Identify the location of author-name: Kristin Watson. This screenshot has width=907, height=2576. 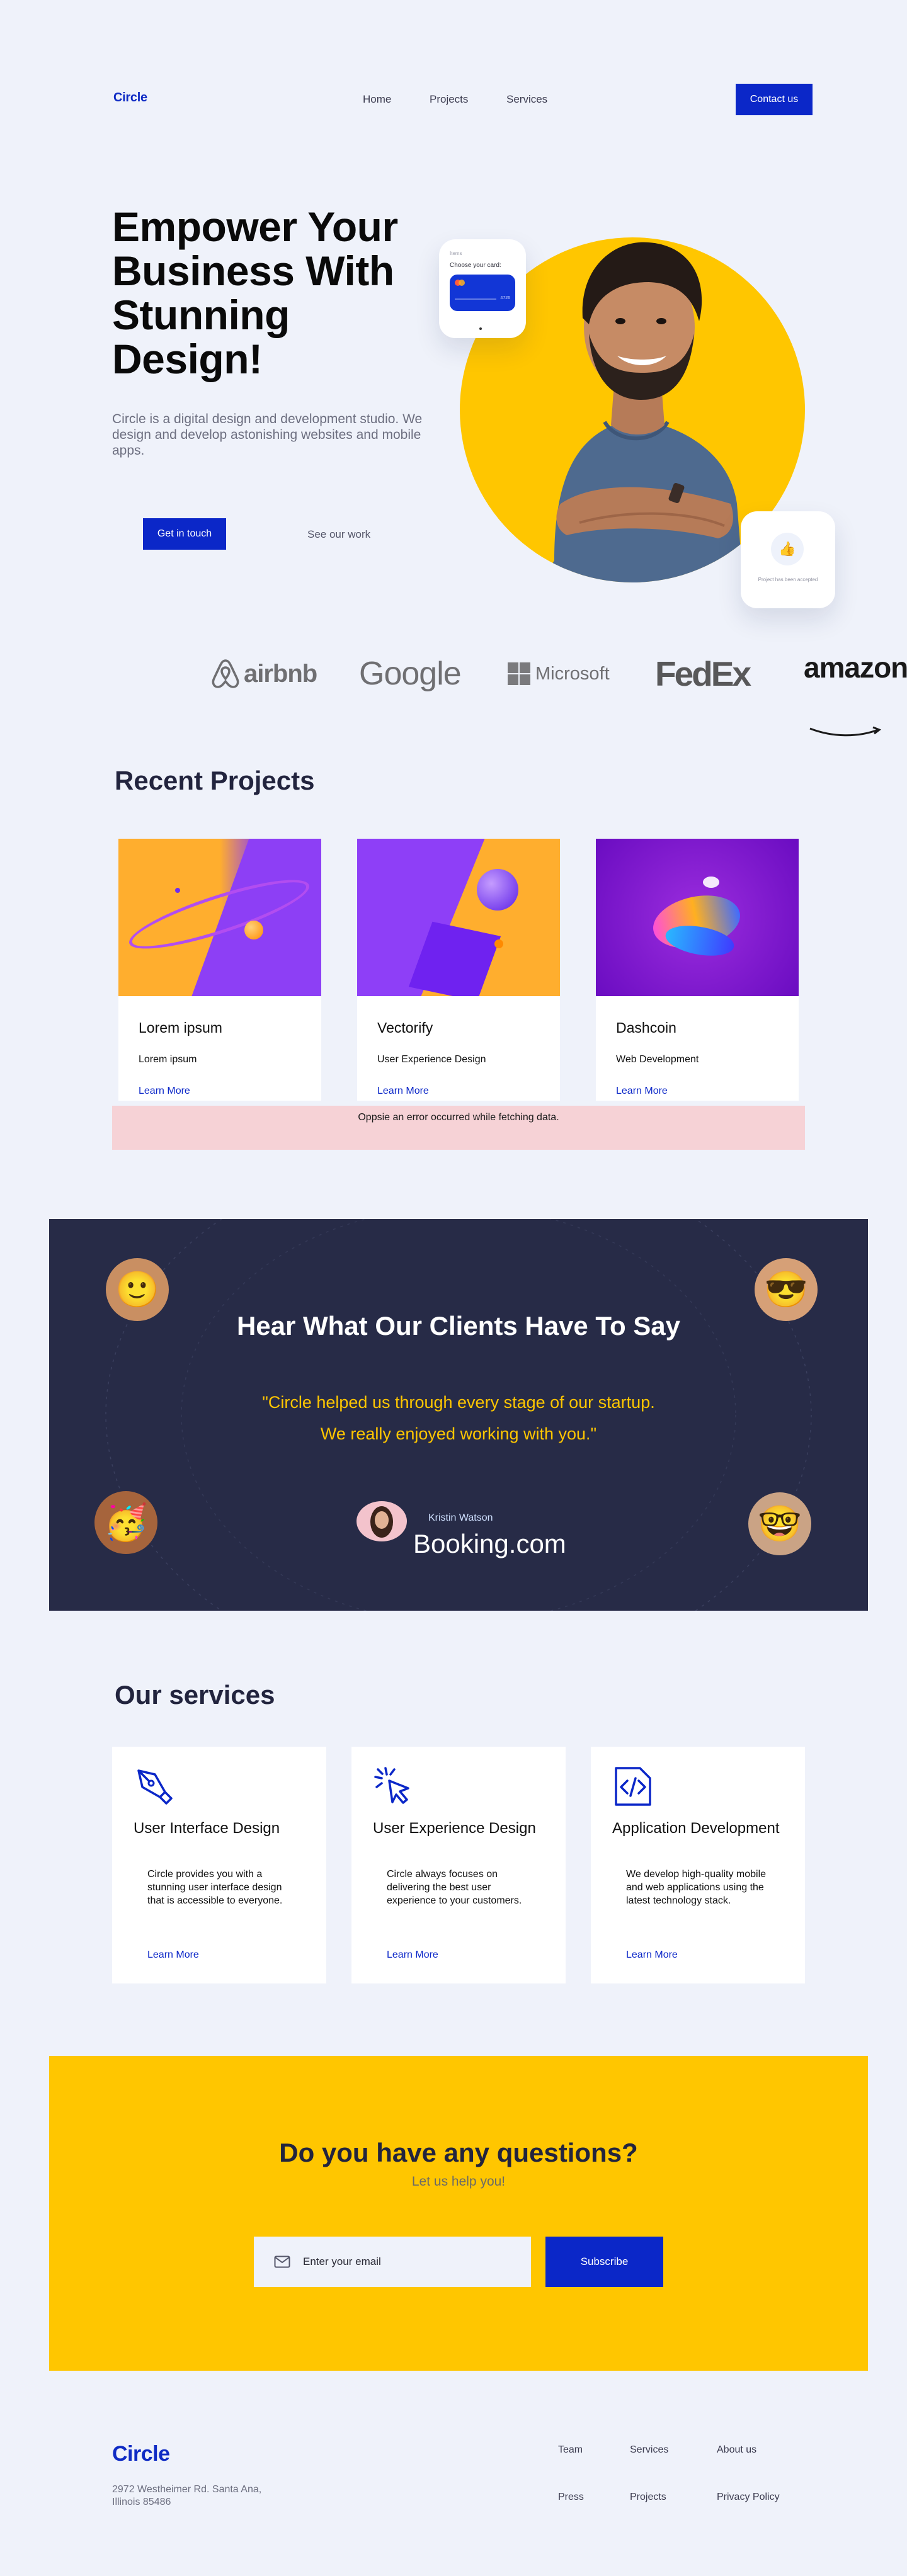
(460, 1517).